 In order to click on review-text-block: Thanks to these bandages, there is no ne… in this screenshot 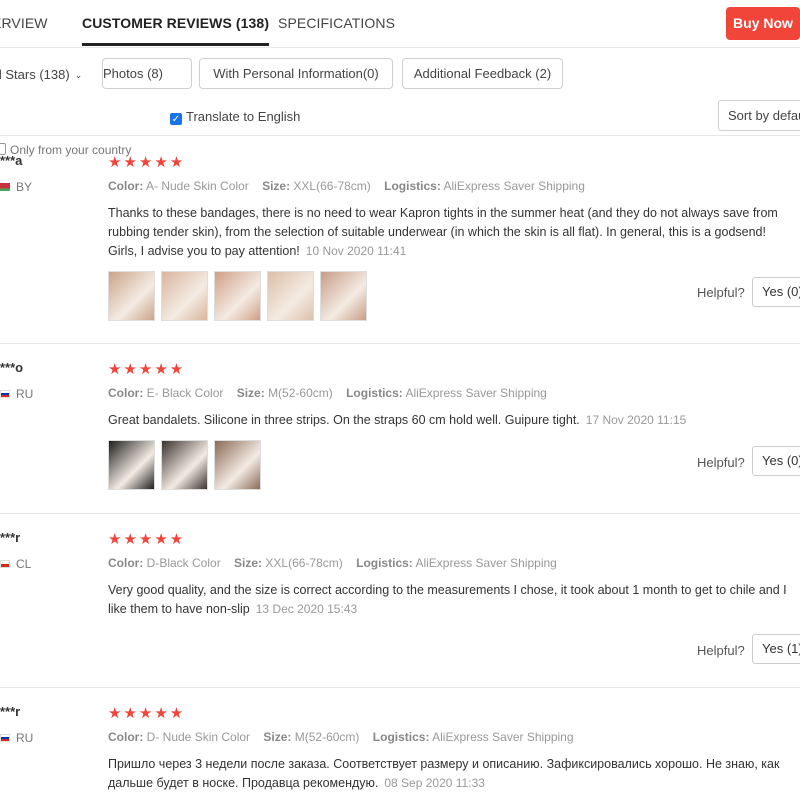, I will do `click(448, 232)`.